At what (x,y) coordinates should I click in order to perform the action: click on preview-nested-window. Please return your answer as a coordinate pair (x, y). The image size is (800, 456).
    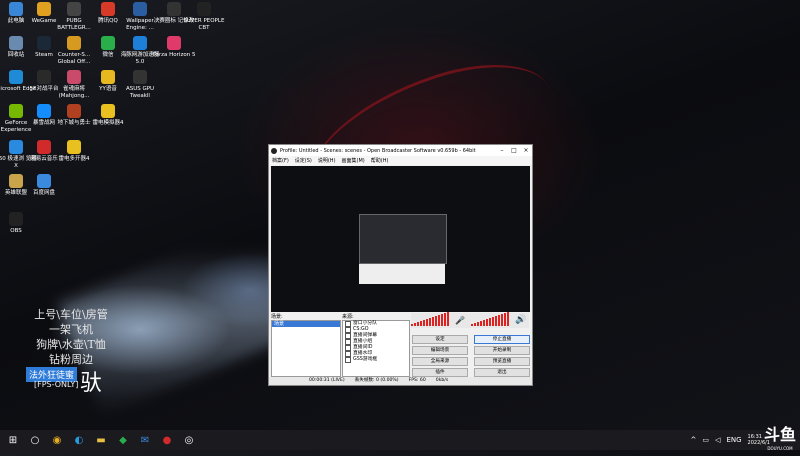
    Looking at the image, I should click on (403, 239).